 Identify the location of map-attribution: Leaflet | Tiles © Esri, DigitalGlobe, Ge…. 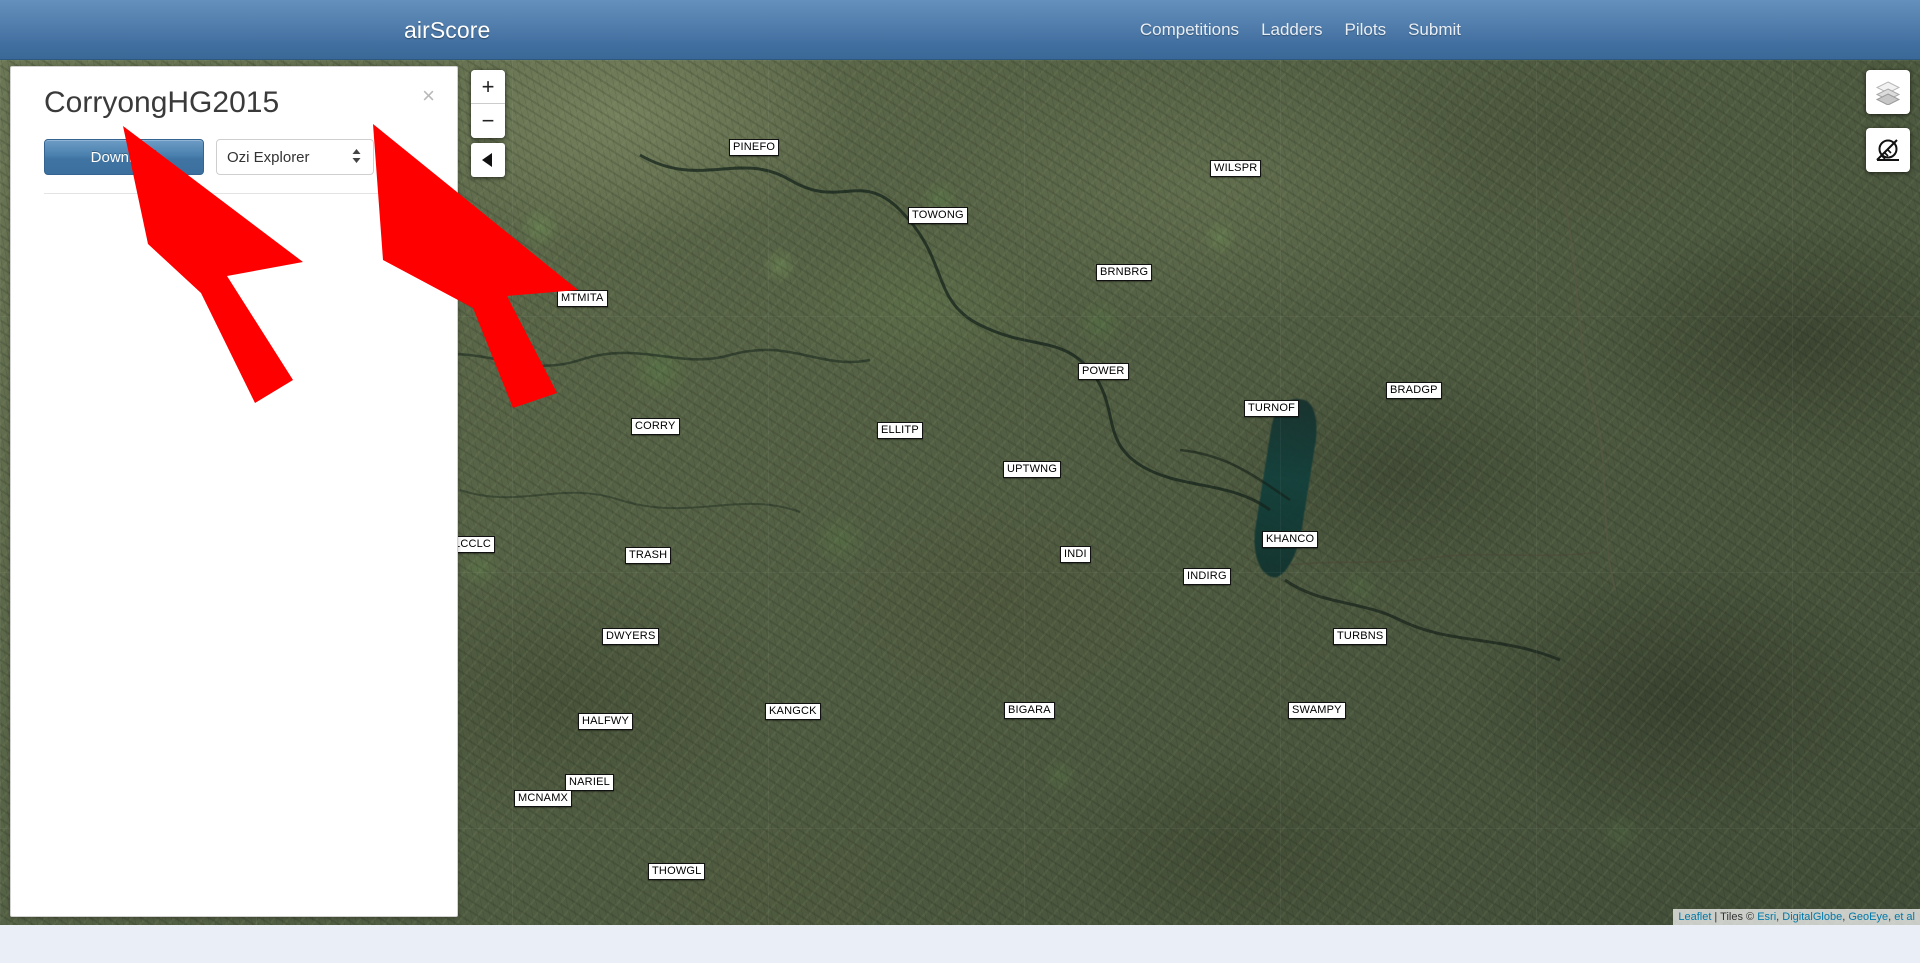
(1796, 917).